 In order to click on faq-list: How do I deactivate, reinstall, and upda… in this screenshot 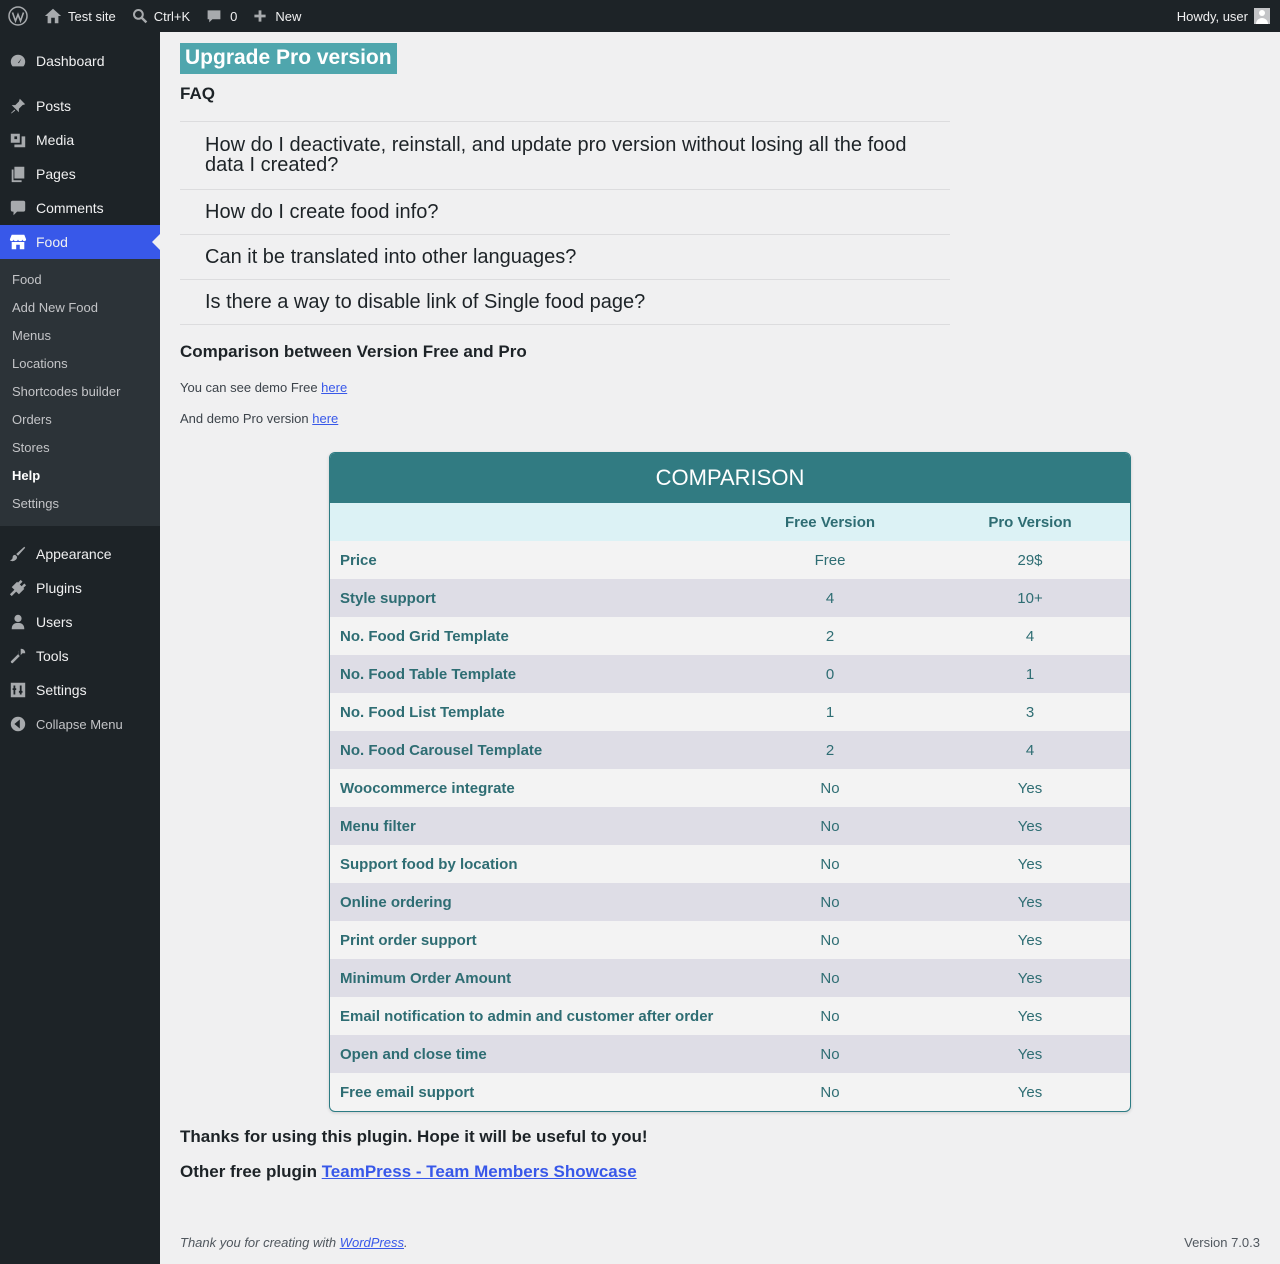, I will do `click(565, 223)`.